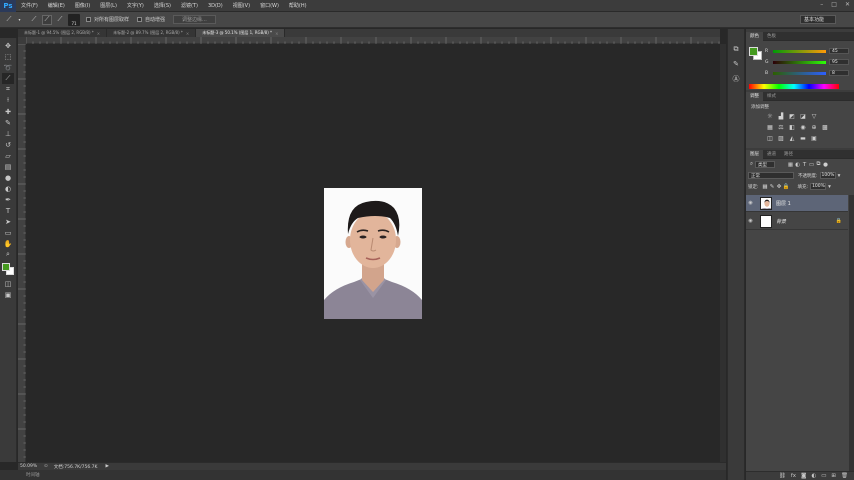  Describe the element at coordinates (46, 466) in the screenshot. I see `status-icon: ⊙` at that location.